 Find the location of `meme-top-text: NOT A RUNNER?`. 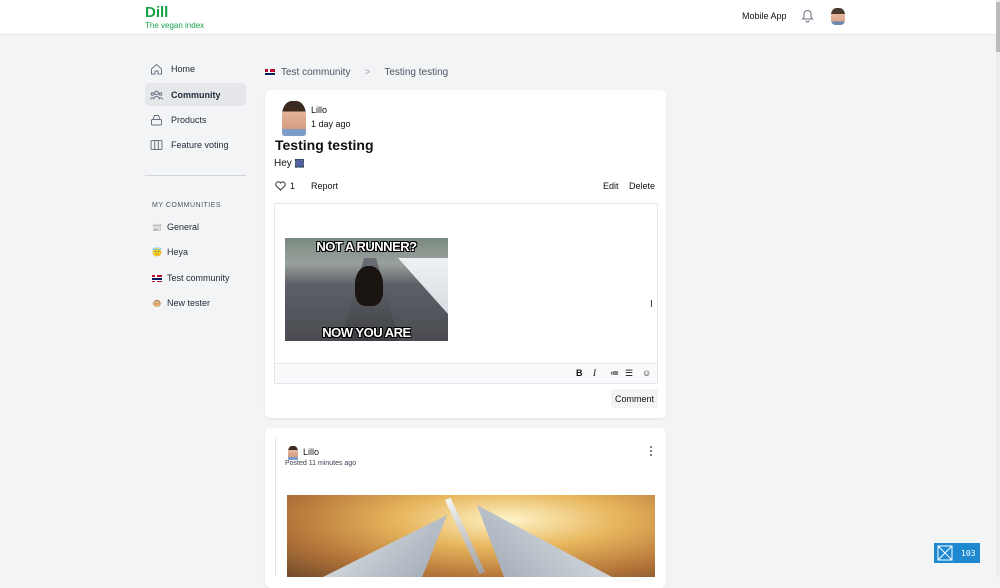

meme-top-text: NOT A RUNNER? is located at coordinates (366, 246).